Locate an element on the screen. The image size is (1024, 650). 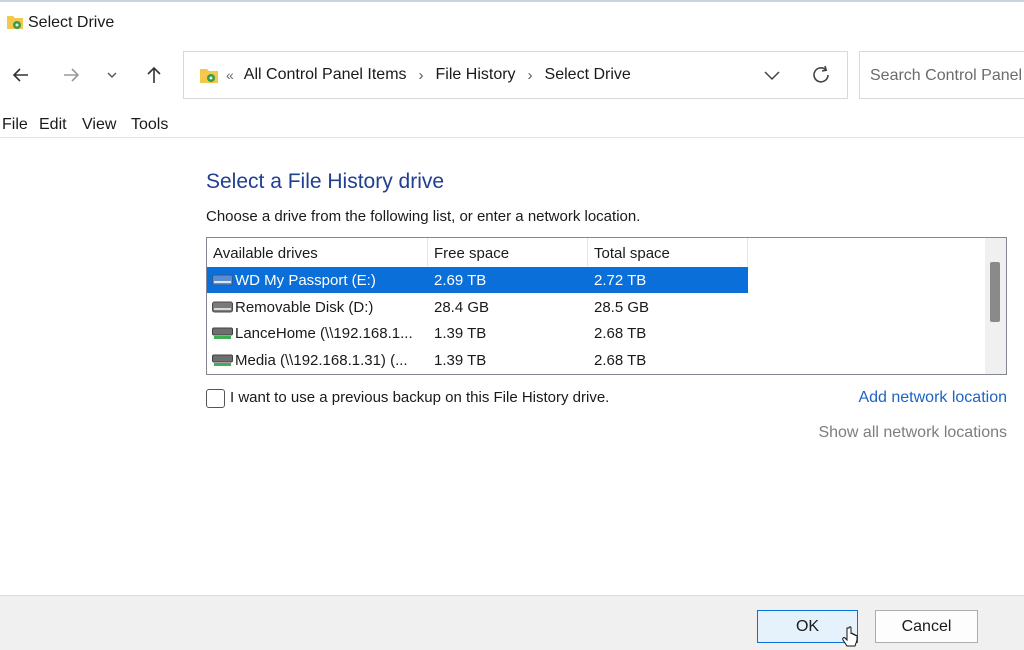
drive-name: Removable Disk (D:) is located at coordinates (304, 307).